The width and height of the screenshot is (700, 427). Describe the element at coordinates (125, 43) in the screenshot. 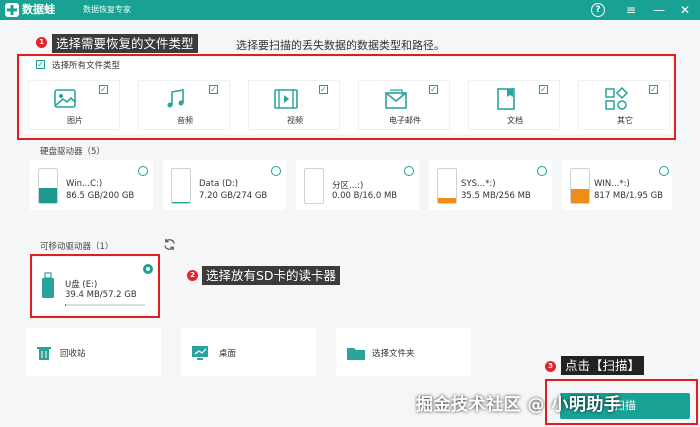

I see `callout-1-text: 选择需要恢复的文件类型` at that location.